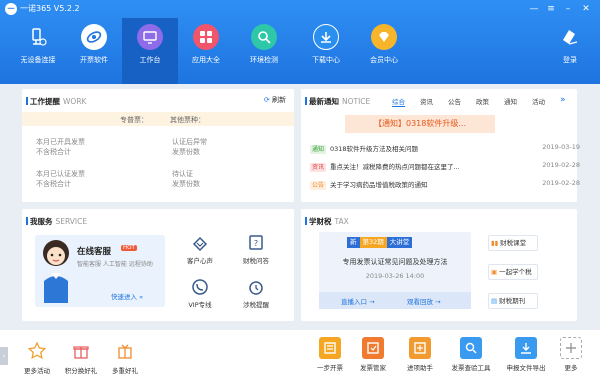  Describe the element at coordinates (471, 368) in the screenshot. I see `bottom-label: 发票查验工具` at that location.